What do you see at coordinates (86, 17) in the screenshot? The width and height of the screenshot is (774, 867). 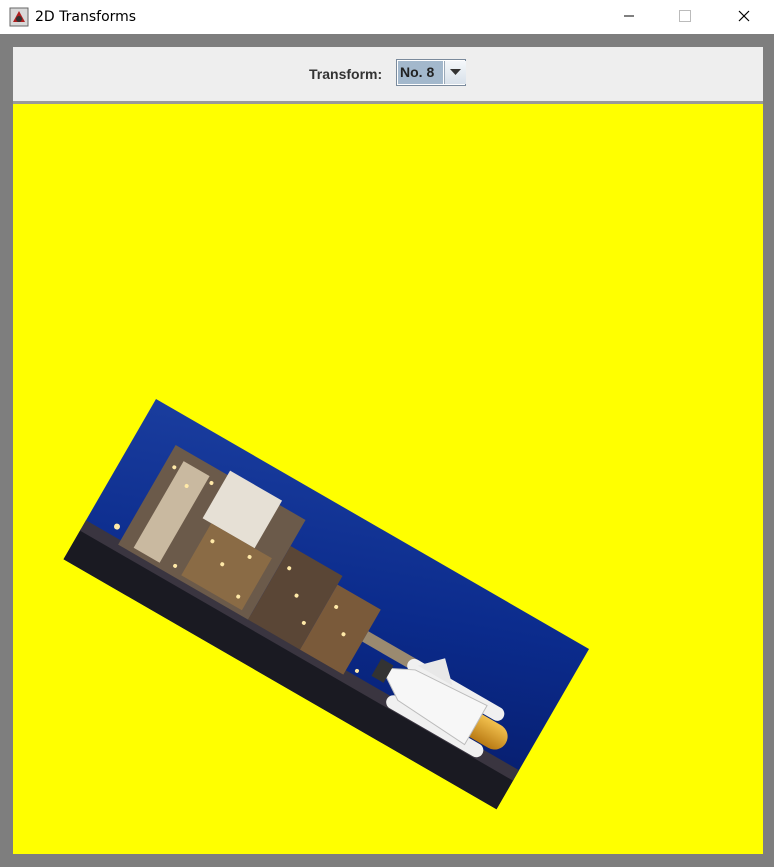 I see `window-title: 2D Transforms` at bounding box center [86, 17].